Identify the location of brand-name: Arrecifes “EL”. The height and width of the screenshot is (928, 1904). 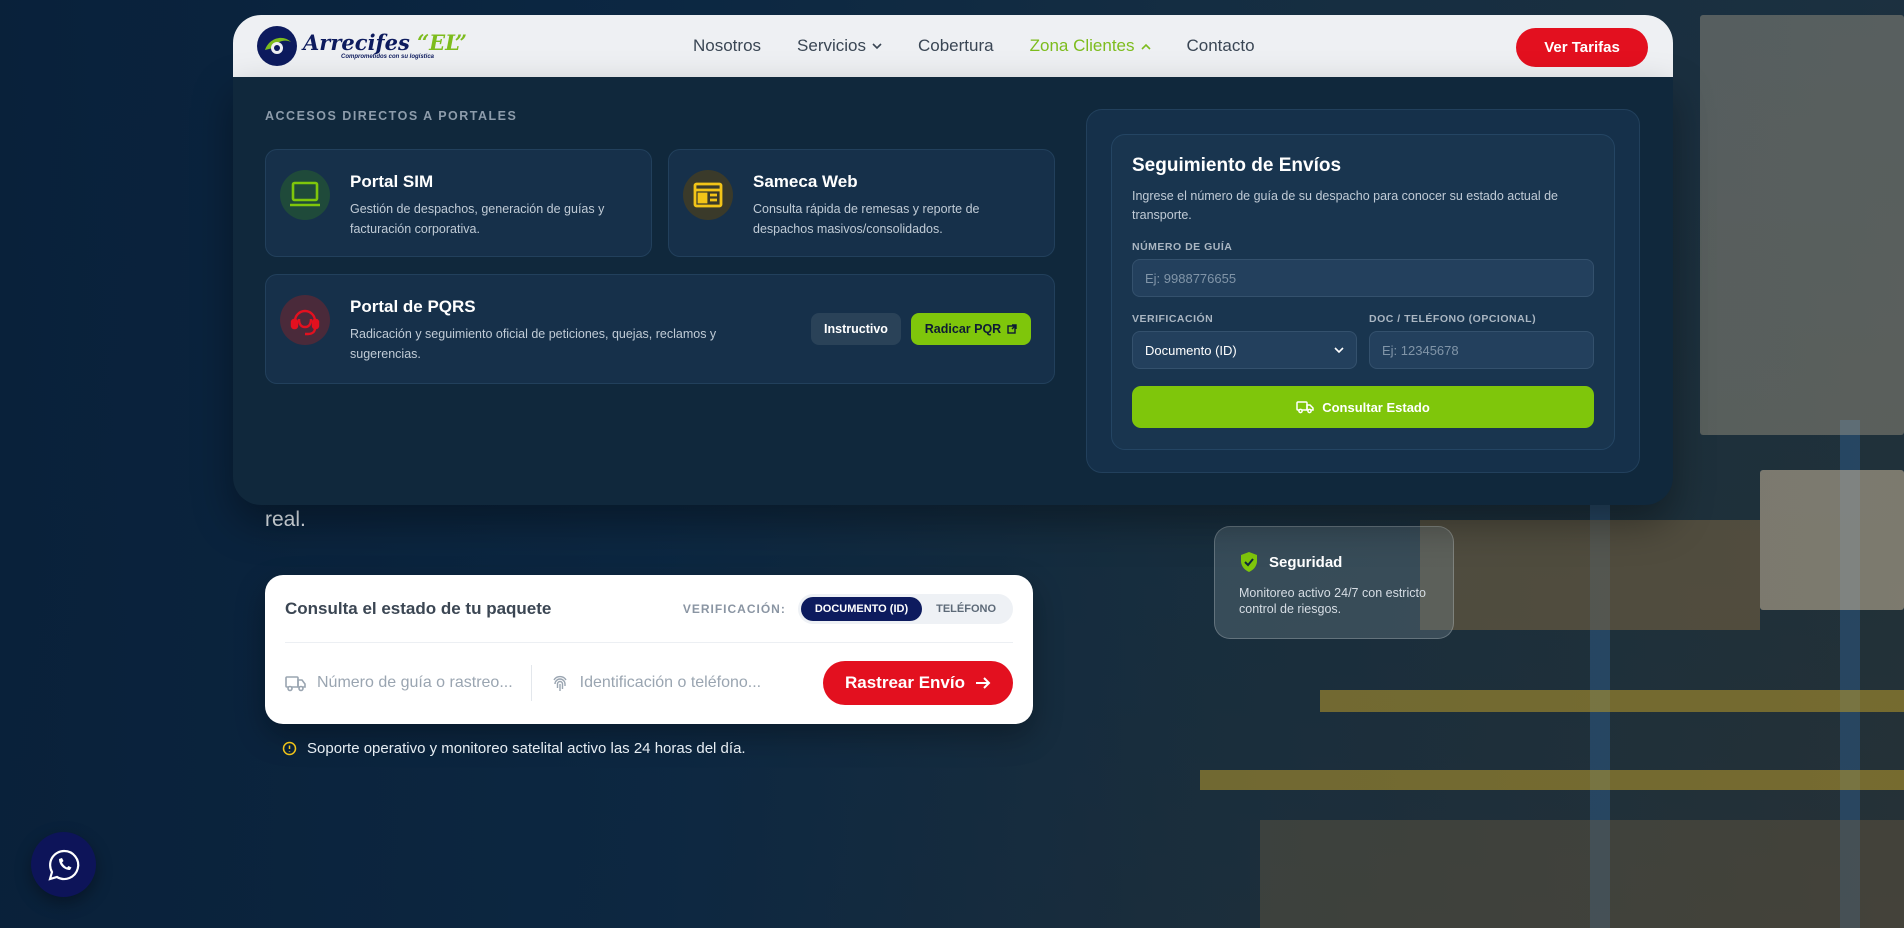
(385, 42).